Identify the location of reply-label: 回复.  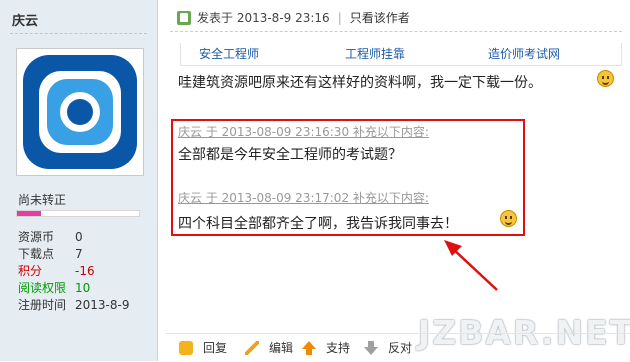
(215, 348).